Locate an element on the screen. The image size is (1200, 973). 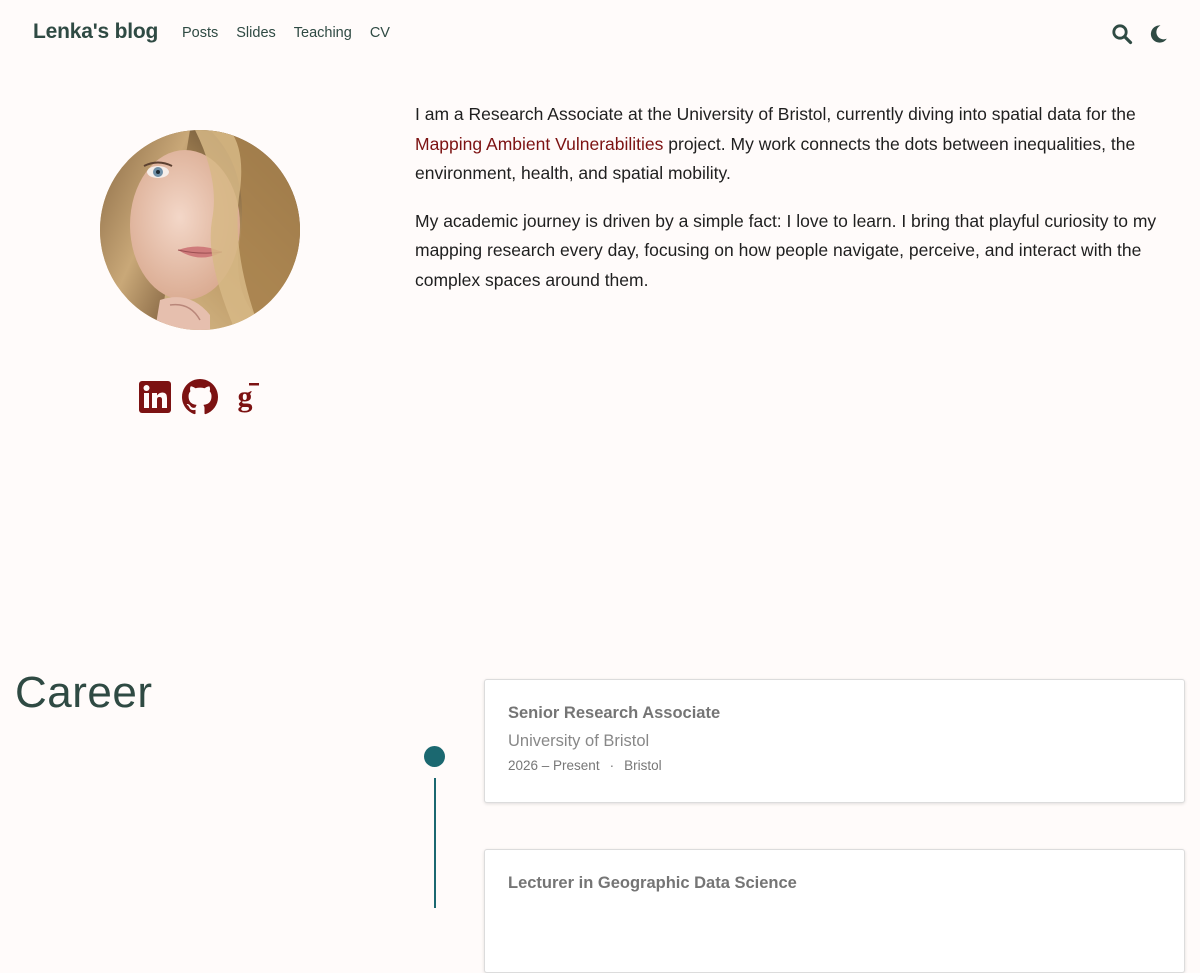
job-title: Senior Research Associate is located at coordinates (614, 713).